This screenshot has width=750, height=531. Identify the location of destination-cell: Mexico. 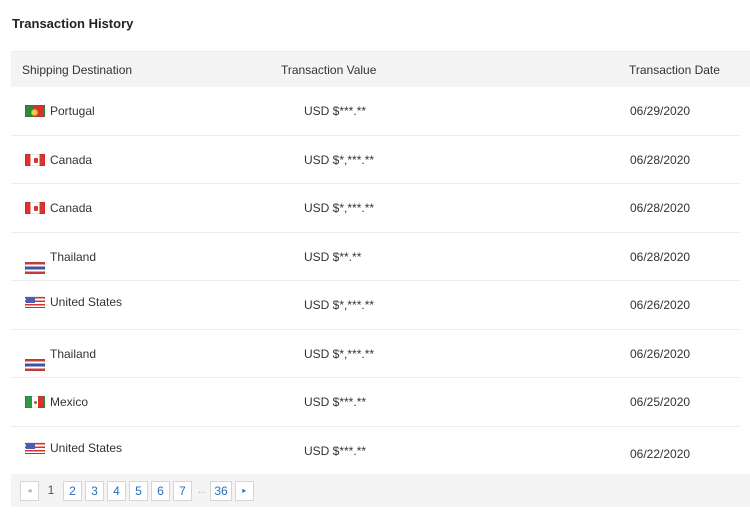
(56, 402).